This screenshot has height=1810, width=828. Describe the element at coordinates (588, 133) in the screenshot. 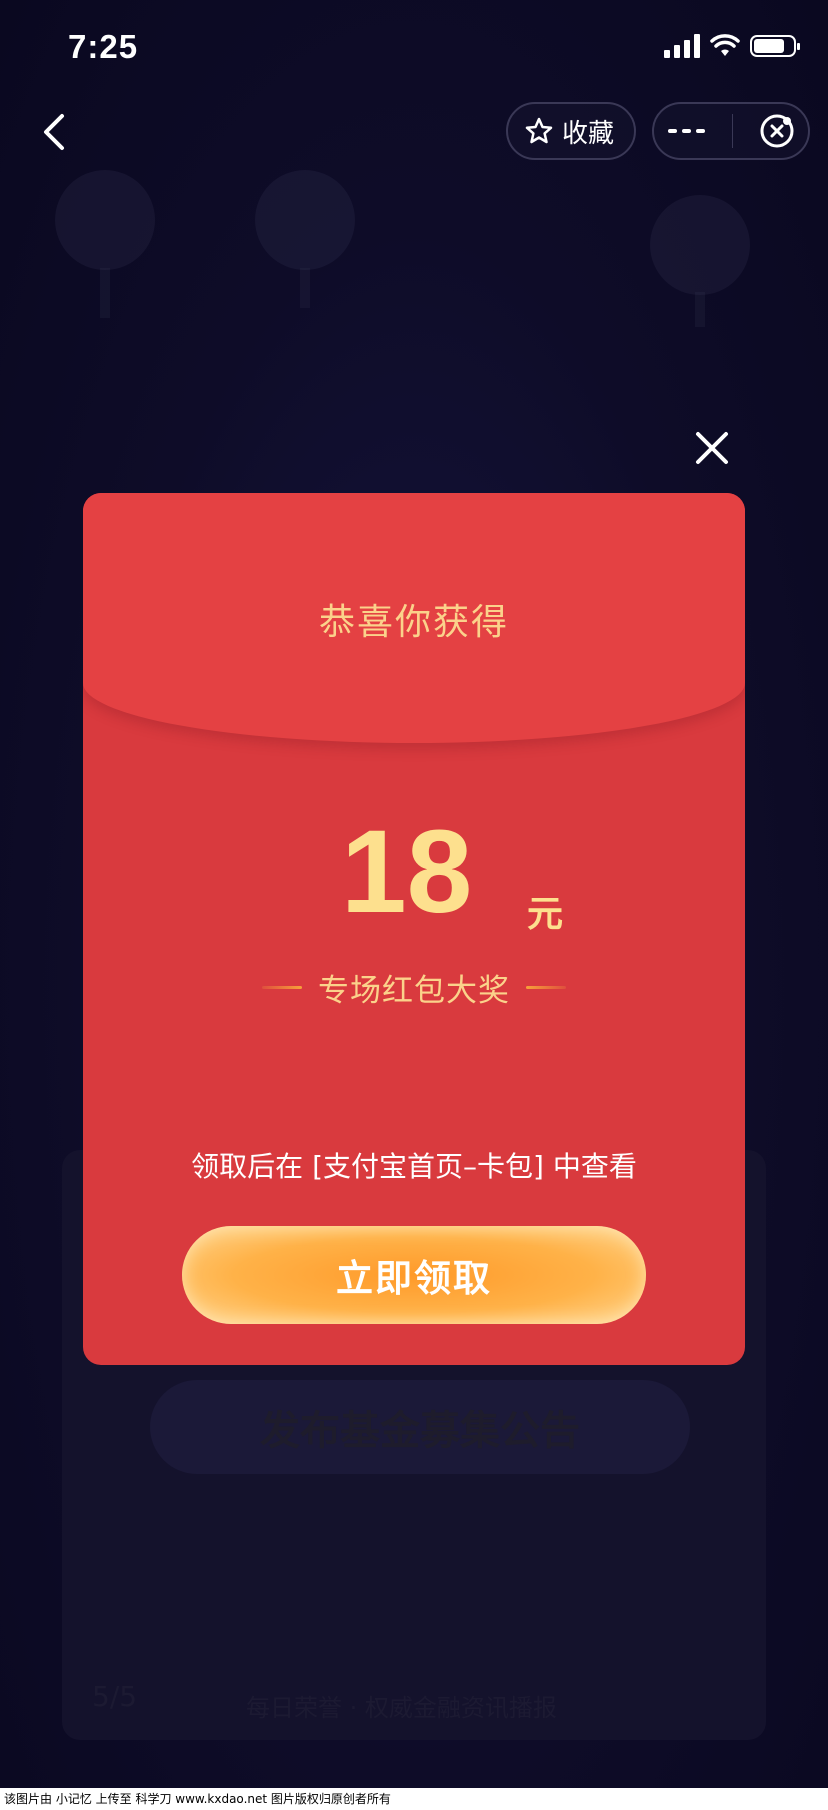

I see `favorite-label: 收藏` at that location.